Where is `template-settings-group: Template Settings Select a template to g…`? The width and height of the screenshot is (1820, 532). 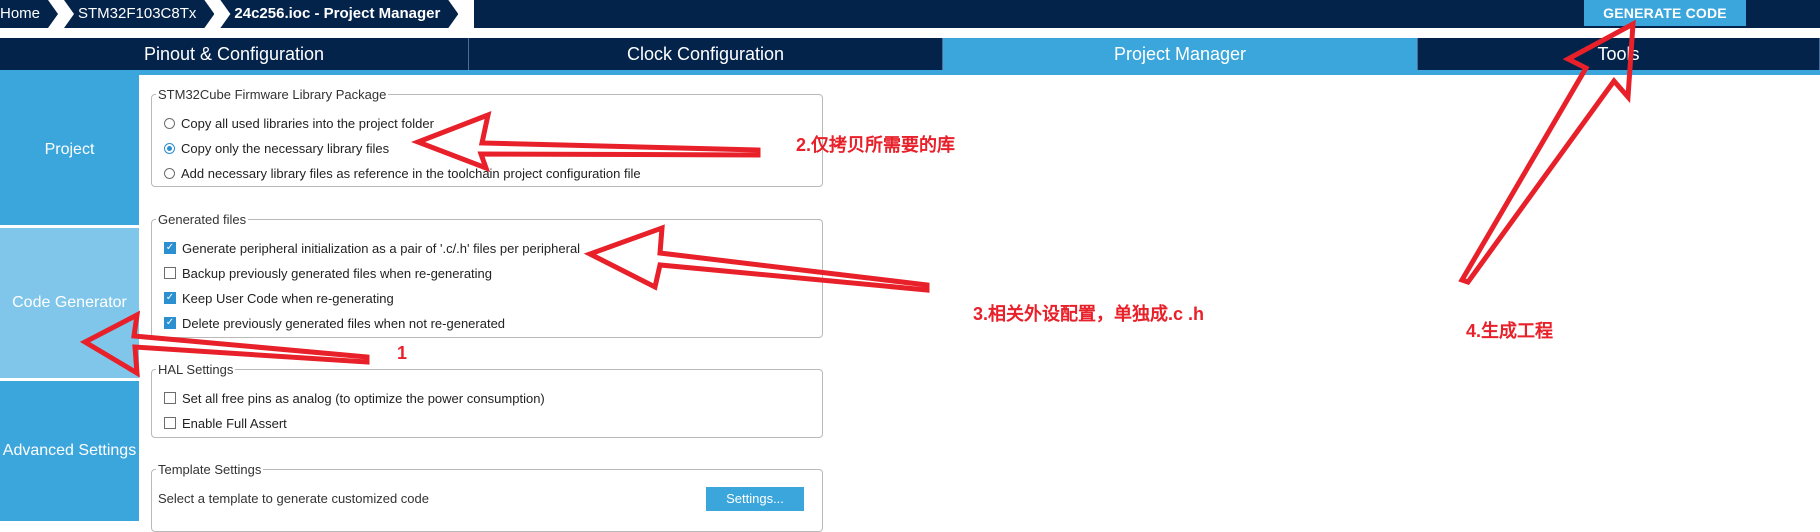
template-settings-group: Template Settings Select a template to g… is located at coordinates (487, 497).